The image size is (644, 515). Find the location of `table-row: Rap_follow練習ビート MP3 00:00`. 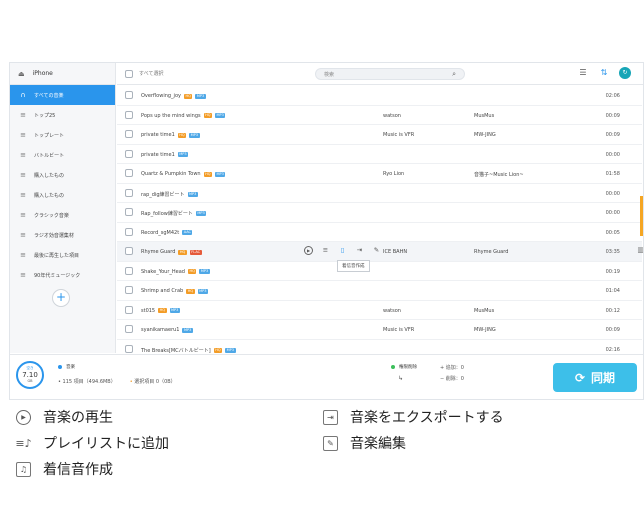

table-row: Rap_follow練習ビート MP3 00:00 is located at coordinates (379, 213).